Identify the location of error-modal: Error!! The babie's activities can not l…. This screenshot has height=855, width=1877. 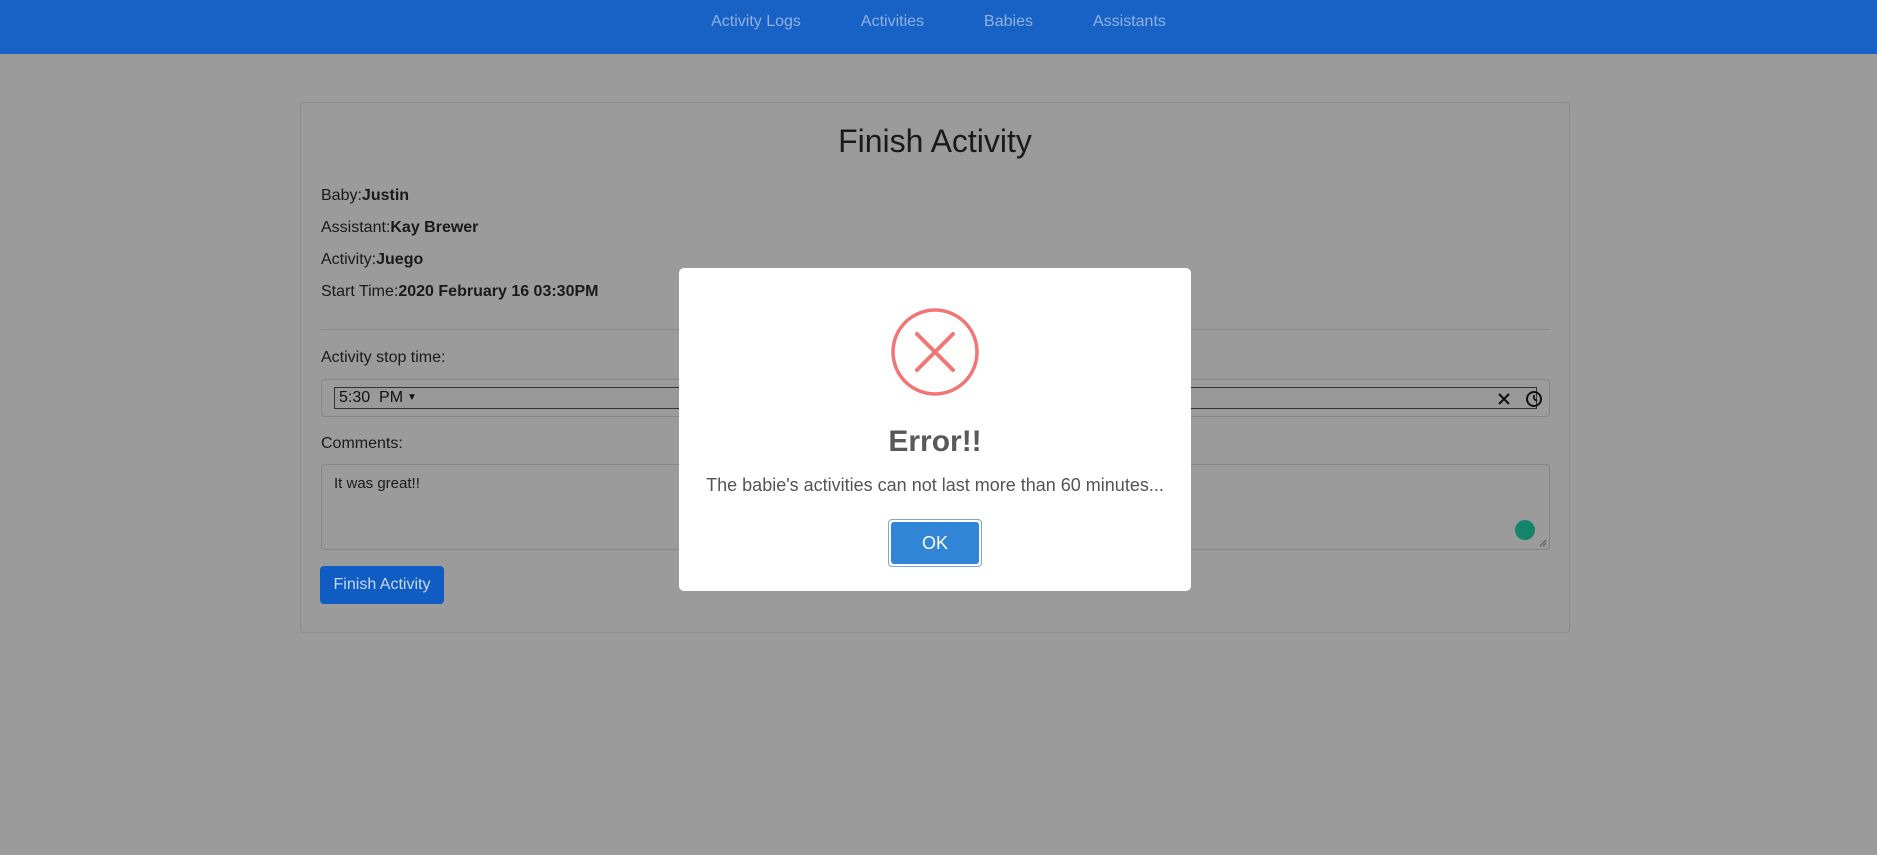
(935, 429).